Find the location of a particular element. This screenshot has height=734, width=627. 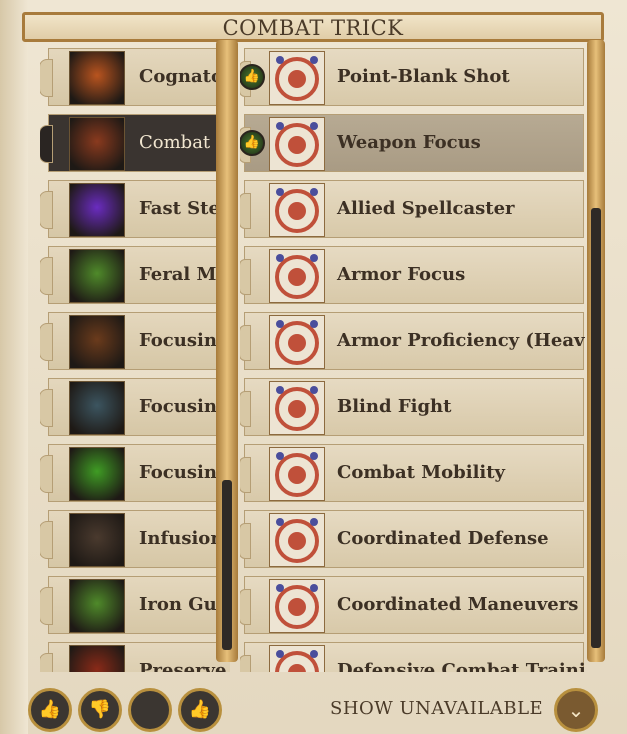

category-item: Combat Trick is located at coordinates (135, 143).